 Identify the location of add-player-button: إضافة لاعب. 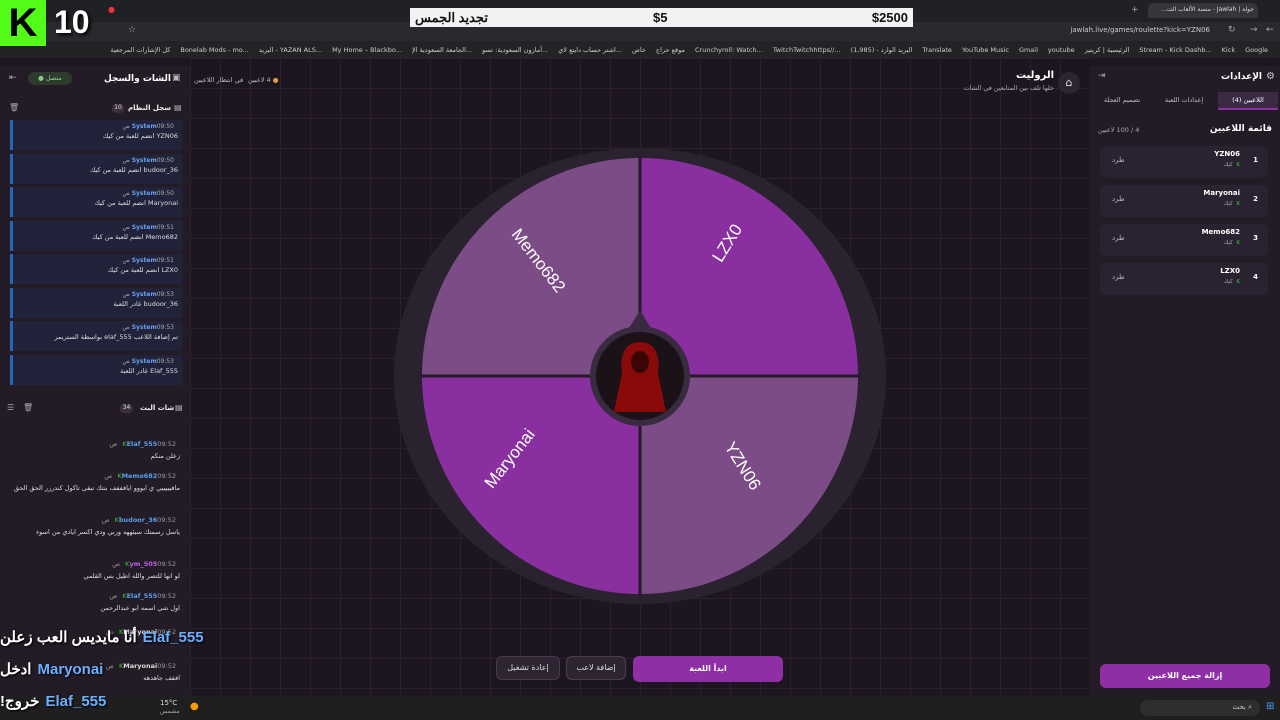
(596, 668).